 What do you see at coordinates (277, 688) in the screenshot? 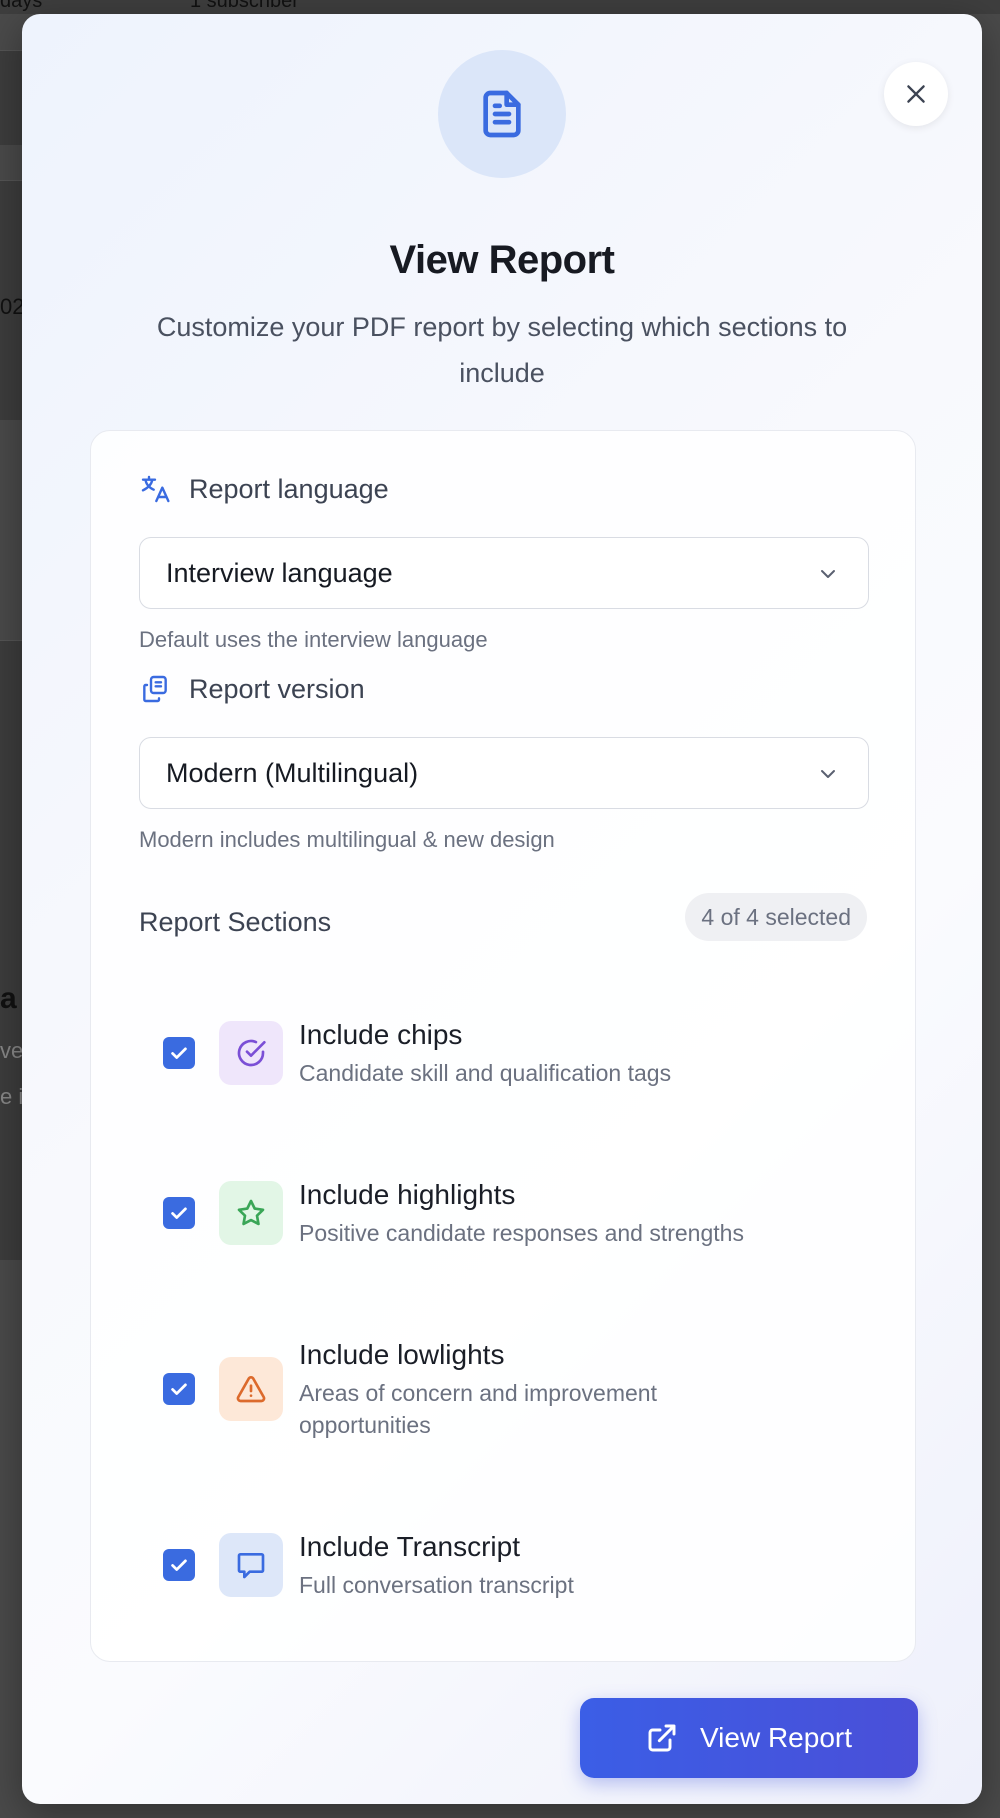
I see `report-version-text: Report version` at bounding box center [277, 688].